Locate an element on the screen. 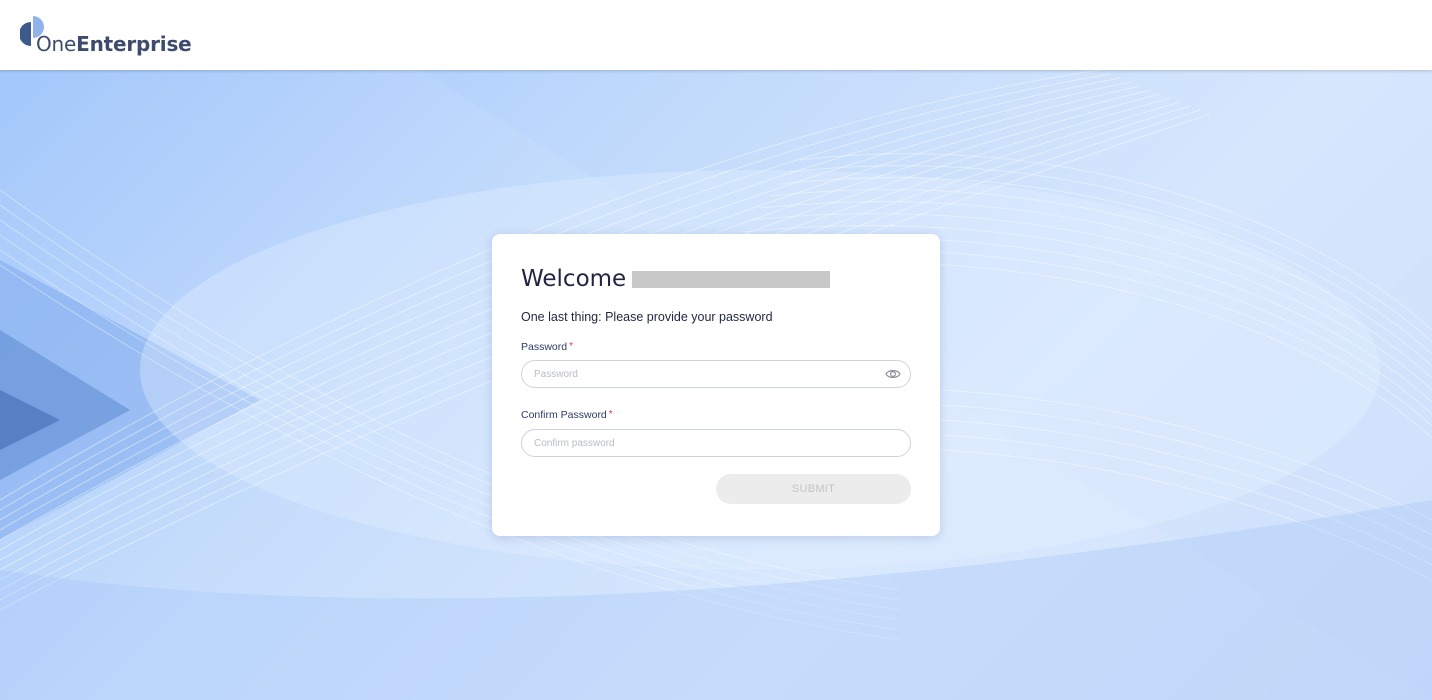 Image resolution: width=1432 pixels, height=700 pixels. logo-text-light: One is located at coordinates (56, 44).